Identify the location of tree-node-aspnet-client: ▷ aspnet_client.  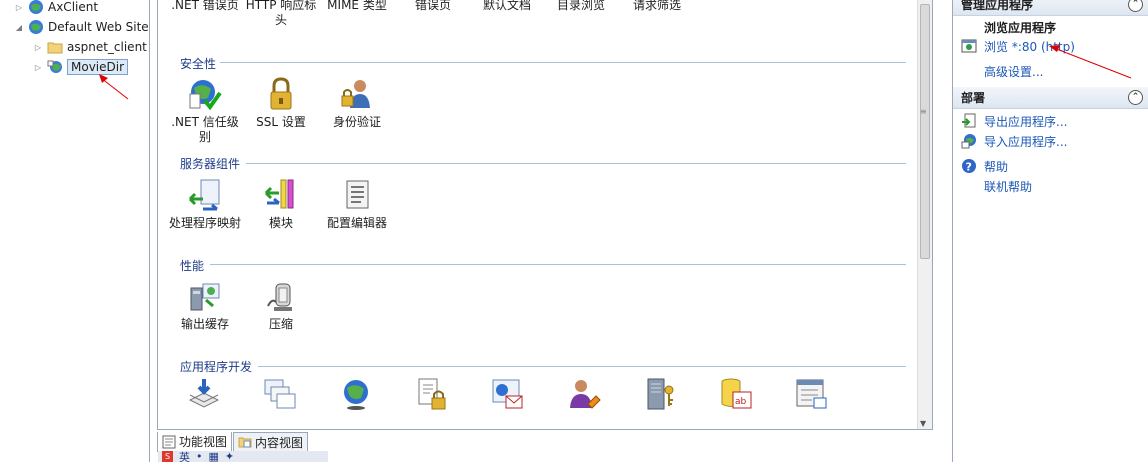
(90, 47).